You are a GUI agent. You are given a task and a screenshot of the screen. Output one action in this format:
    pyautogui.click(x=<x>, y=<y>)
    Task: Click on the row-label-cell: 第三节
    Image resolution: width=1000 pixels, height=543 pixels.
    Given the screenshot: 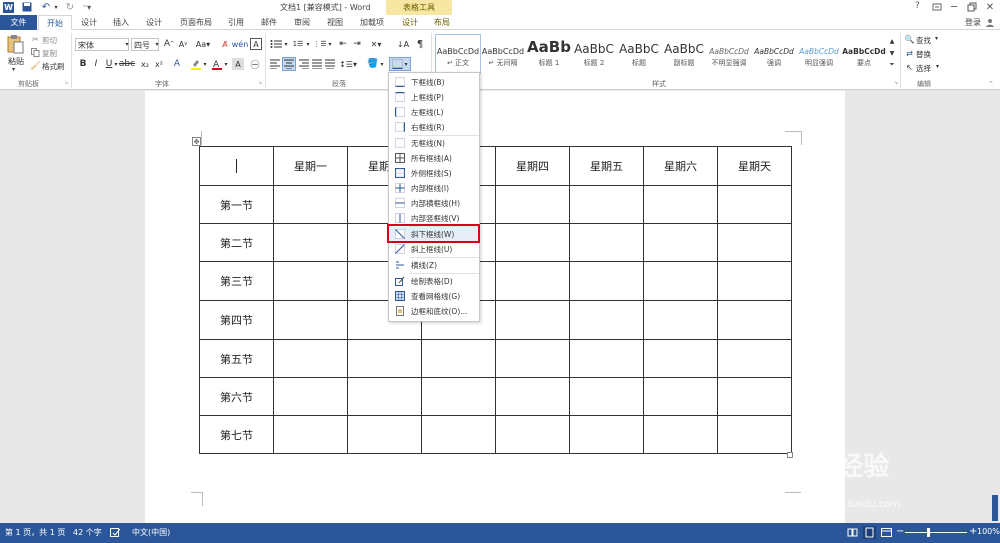 What is the action you would take?
    pyautogui.click(x=236, y=281)
    